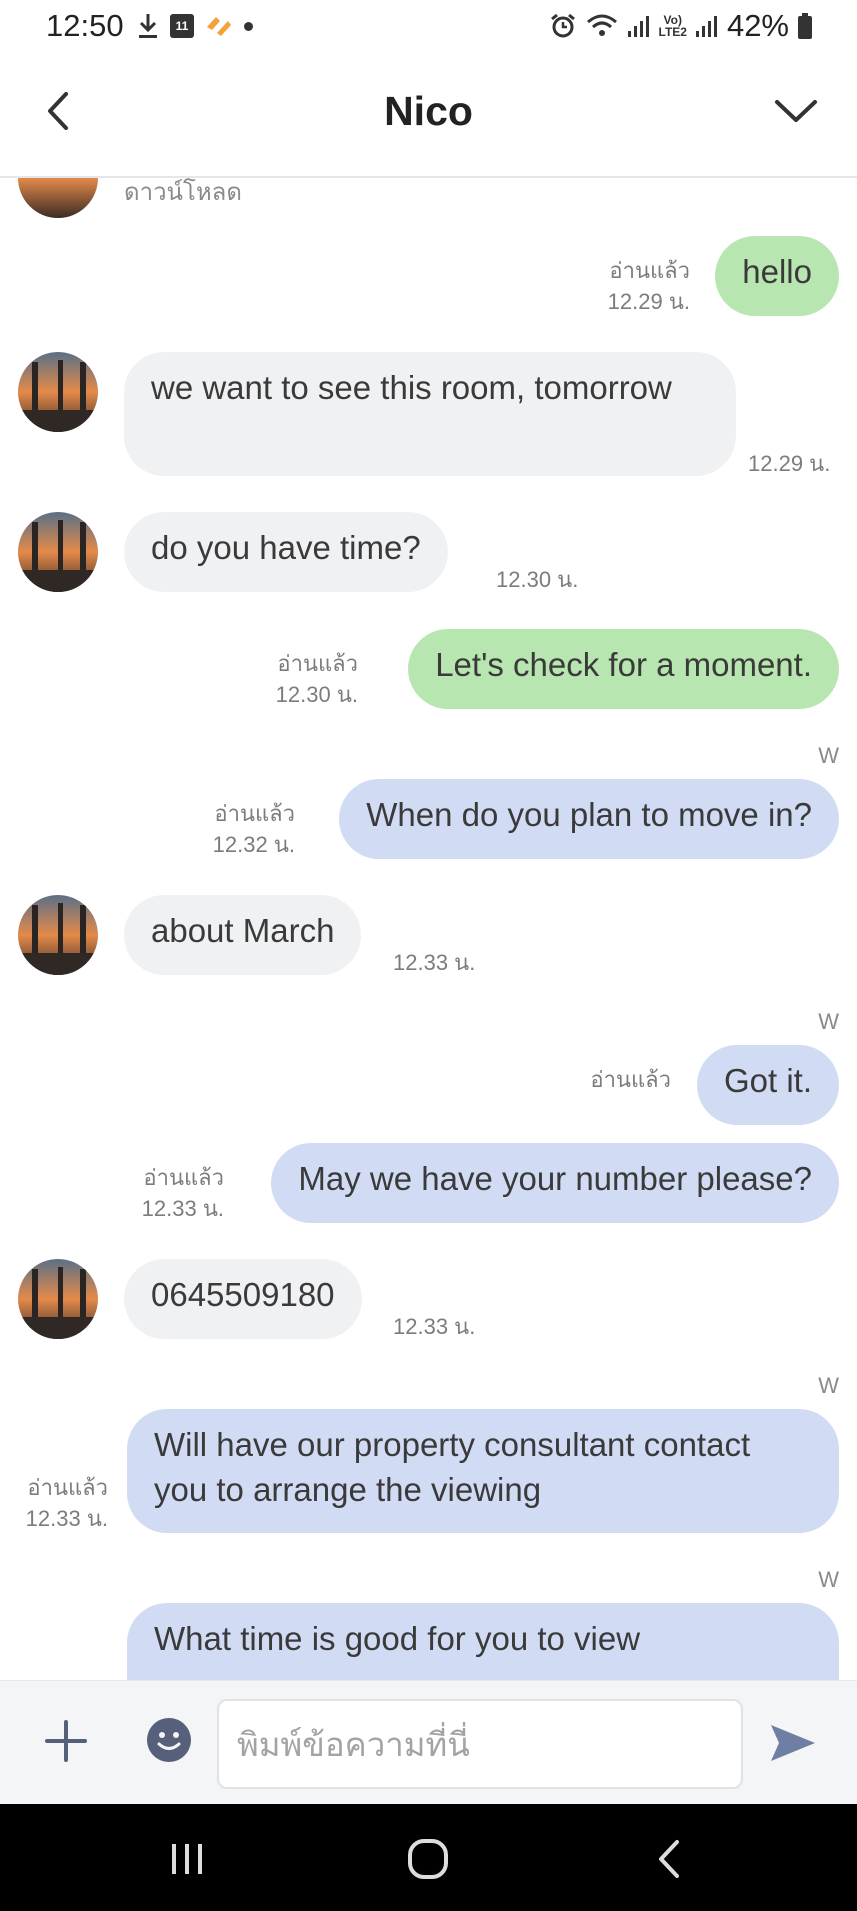 The image size is (857, 1911). I want to click on app-notification-icon, so click(219, 26).